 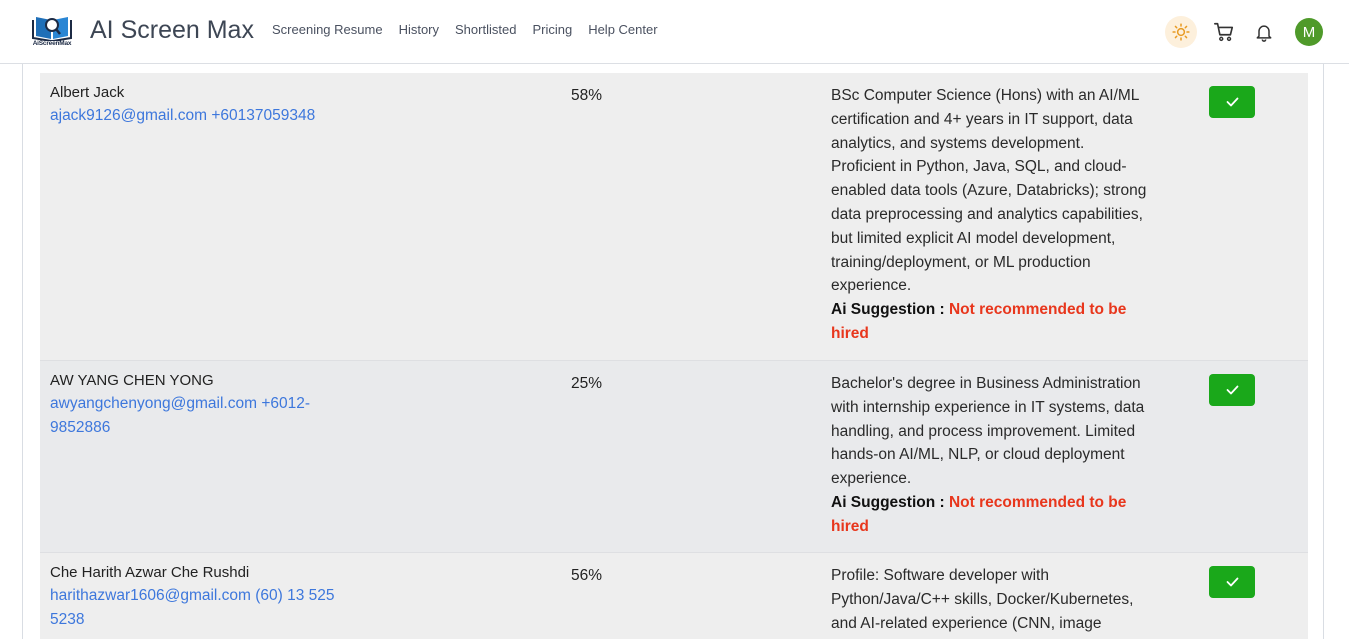 What do you see at coordinates (587, 575) in the screenshot?
I see `match-score: 56%` at bounding box center [587, 575].